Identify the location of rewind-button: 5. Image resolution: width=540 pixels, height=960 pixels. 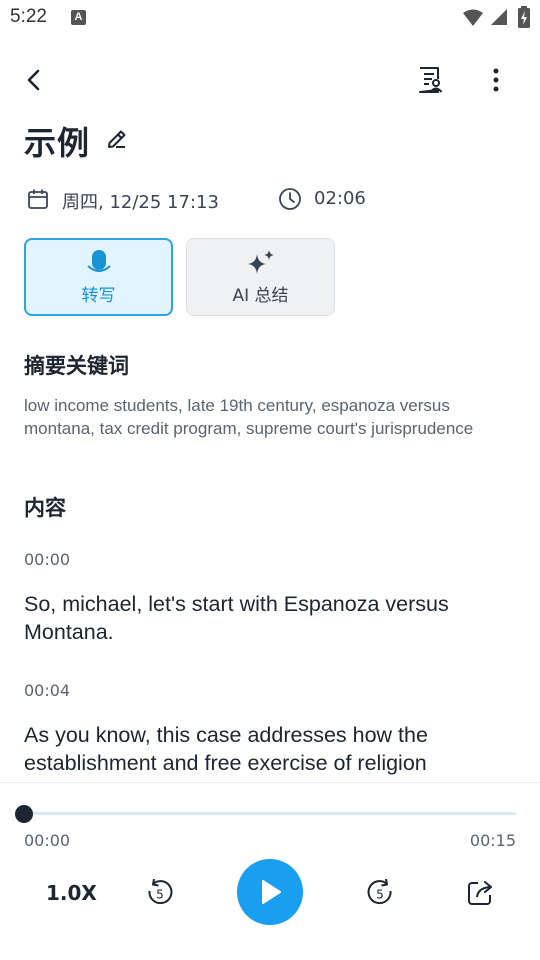
(160, 893).